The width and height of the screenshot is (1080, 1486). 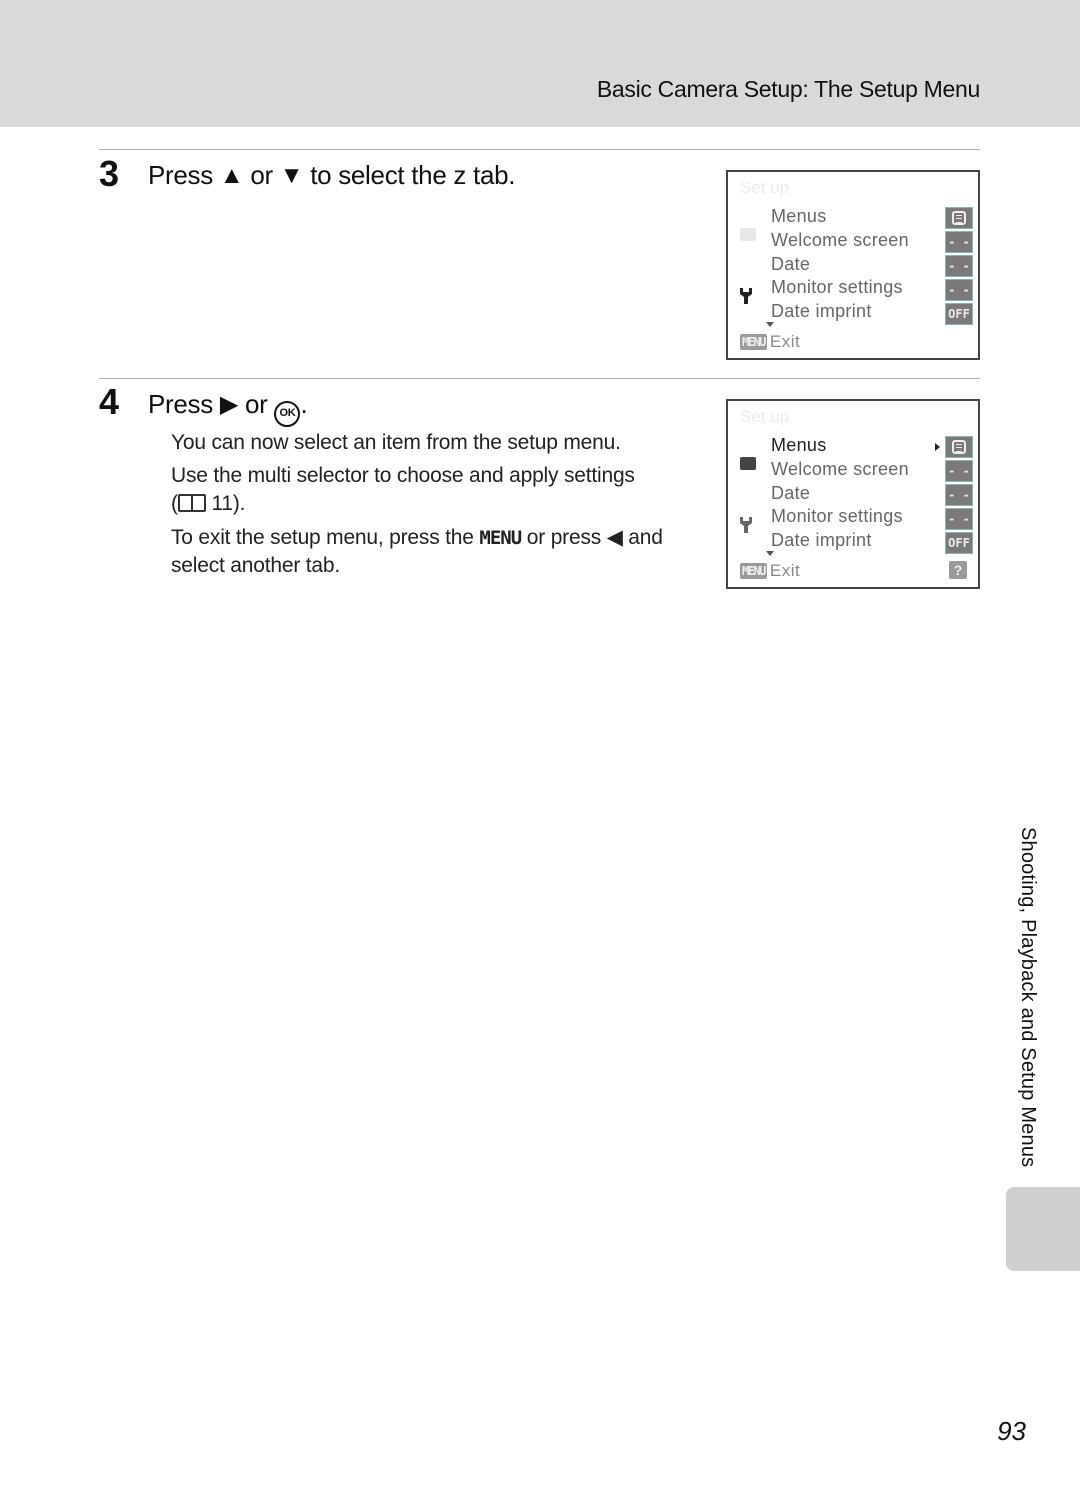 I want to click on menu-button-label: MENU, so click(x=500, y=538).